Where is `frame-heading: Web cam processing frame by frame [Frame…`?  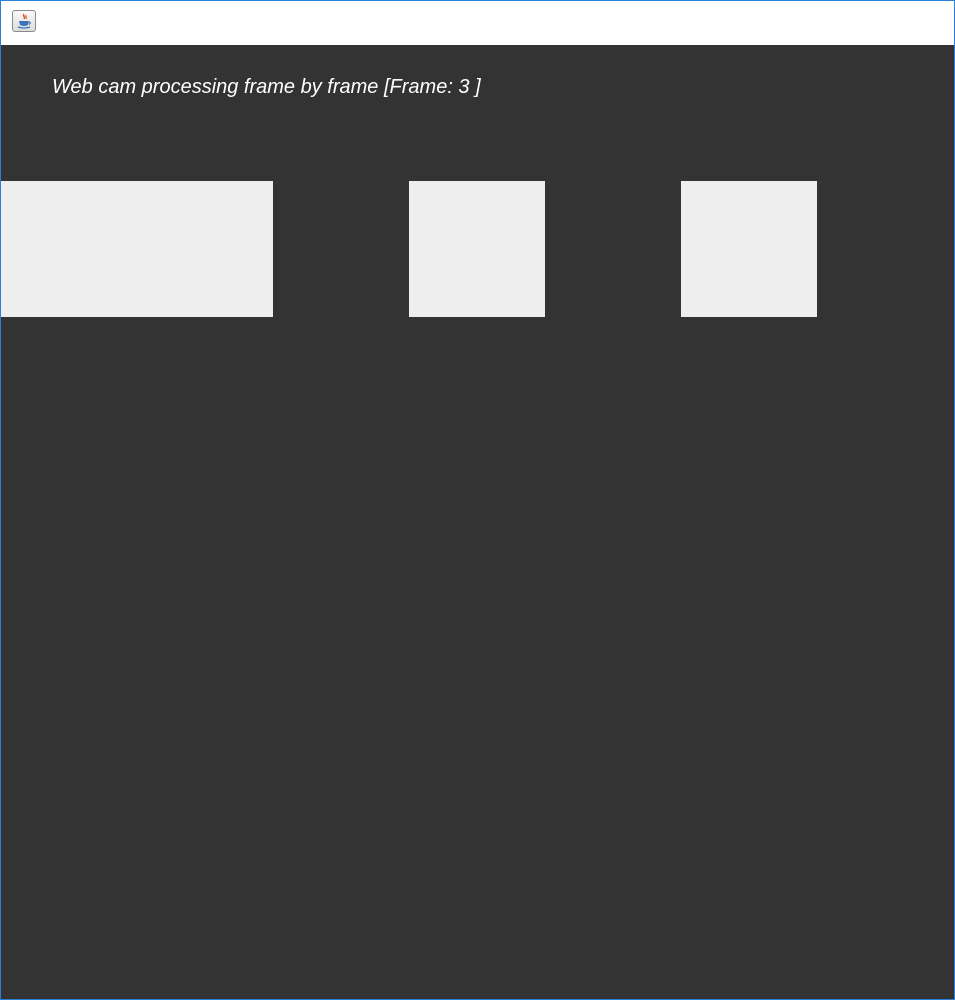
frame-heading: Web cam processing frame by frame [Frame… is located at coordinates (266, 87).